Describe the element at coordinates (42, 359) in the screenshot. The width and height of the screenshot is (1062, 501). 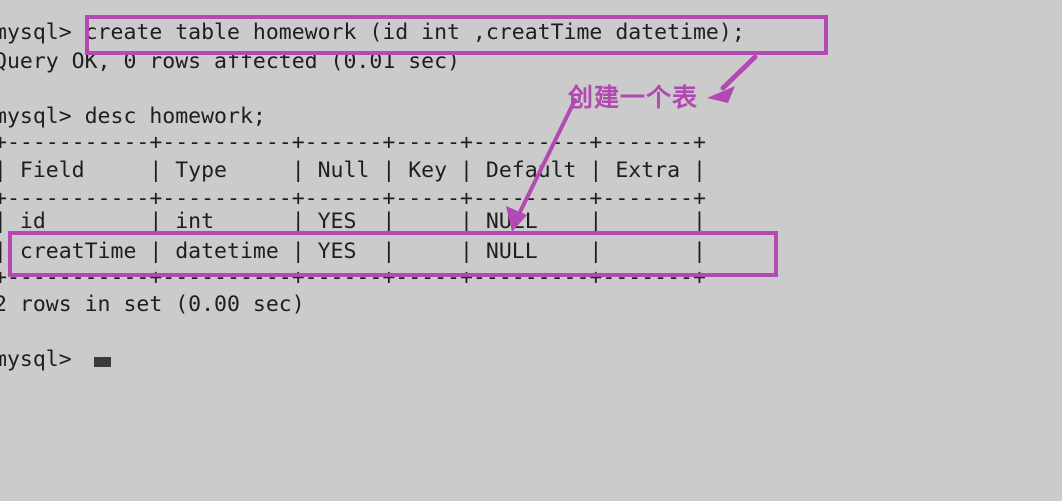
I see `terminal-line-13: mysql>` at that location.